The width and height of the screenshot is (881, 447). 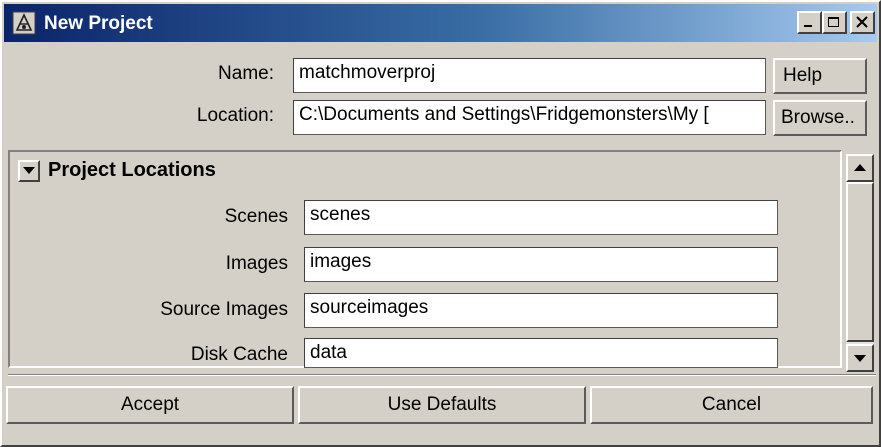 I want to click on scenes-field: scenes, so click(x=541, y=217).